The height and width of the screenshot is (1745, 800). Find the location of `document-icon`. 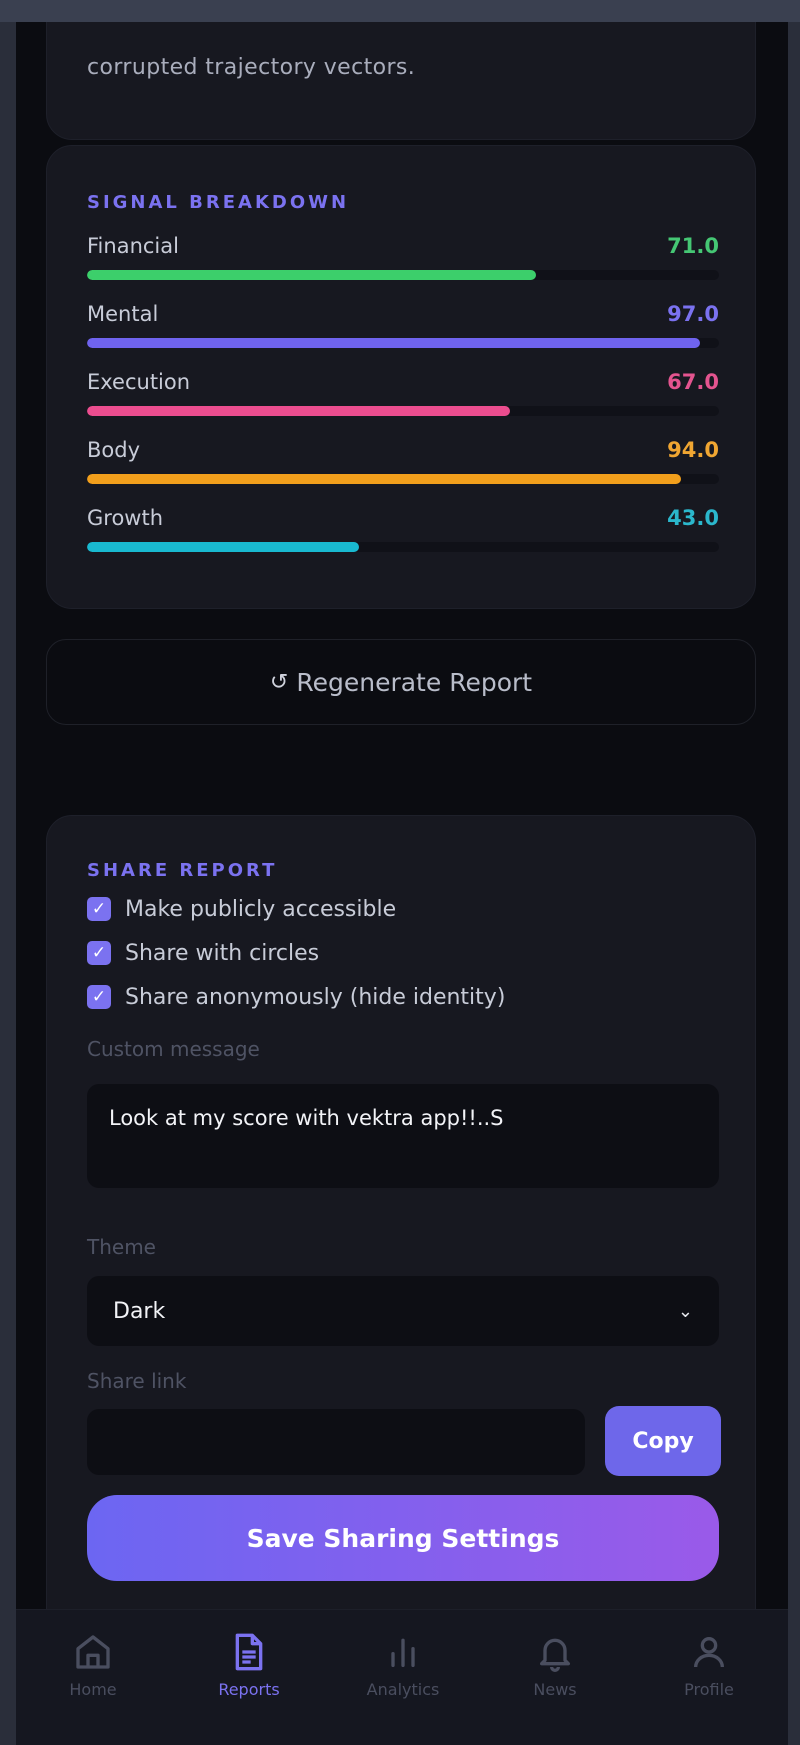

document-icon is located at coordinates (249, 1652).